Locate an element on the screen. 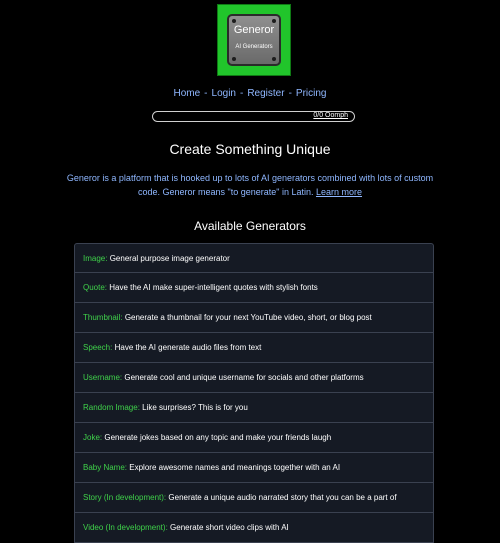 This screenshot has width=500, height=543. oomph-meter: 0/0 Oomph is located at coordinates (253, 116).